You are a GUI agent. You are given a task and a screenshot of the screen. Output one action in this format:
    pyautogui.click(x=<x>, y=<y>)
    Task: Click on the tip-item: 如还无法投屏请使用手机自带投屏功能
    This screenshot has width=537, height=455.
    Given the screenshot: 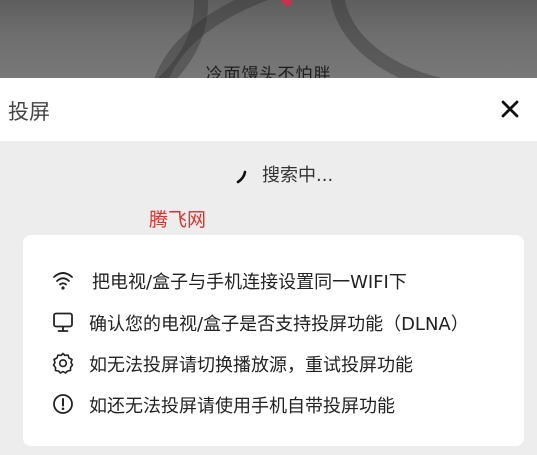 What is the action you would take?
    pyautogui.click(x=273, y=404)
    